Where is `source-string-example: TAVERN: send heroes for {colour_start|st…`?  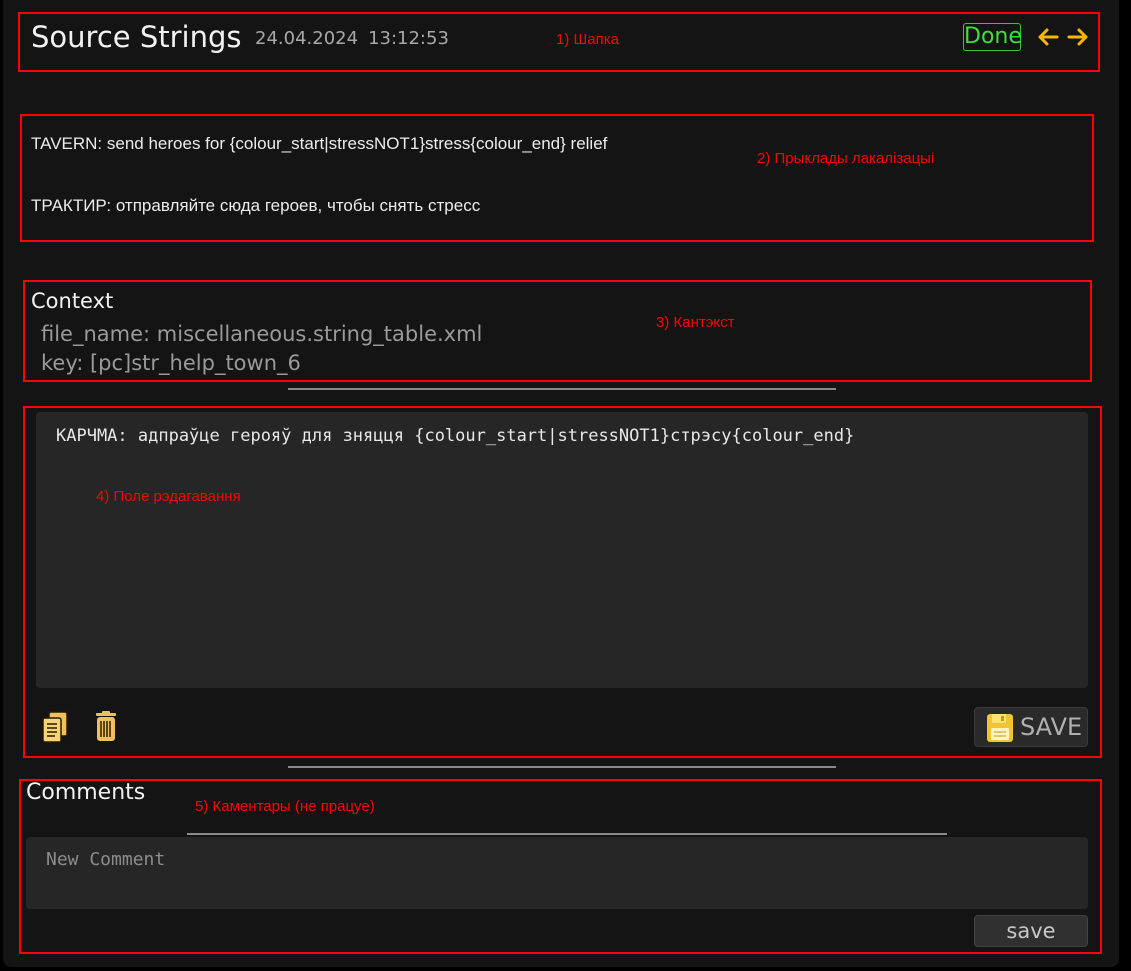 source-string-example: TAVERN: send heroes for {colour_start|st… is located at coordinates (319, 143).